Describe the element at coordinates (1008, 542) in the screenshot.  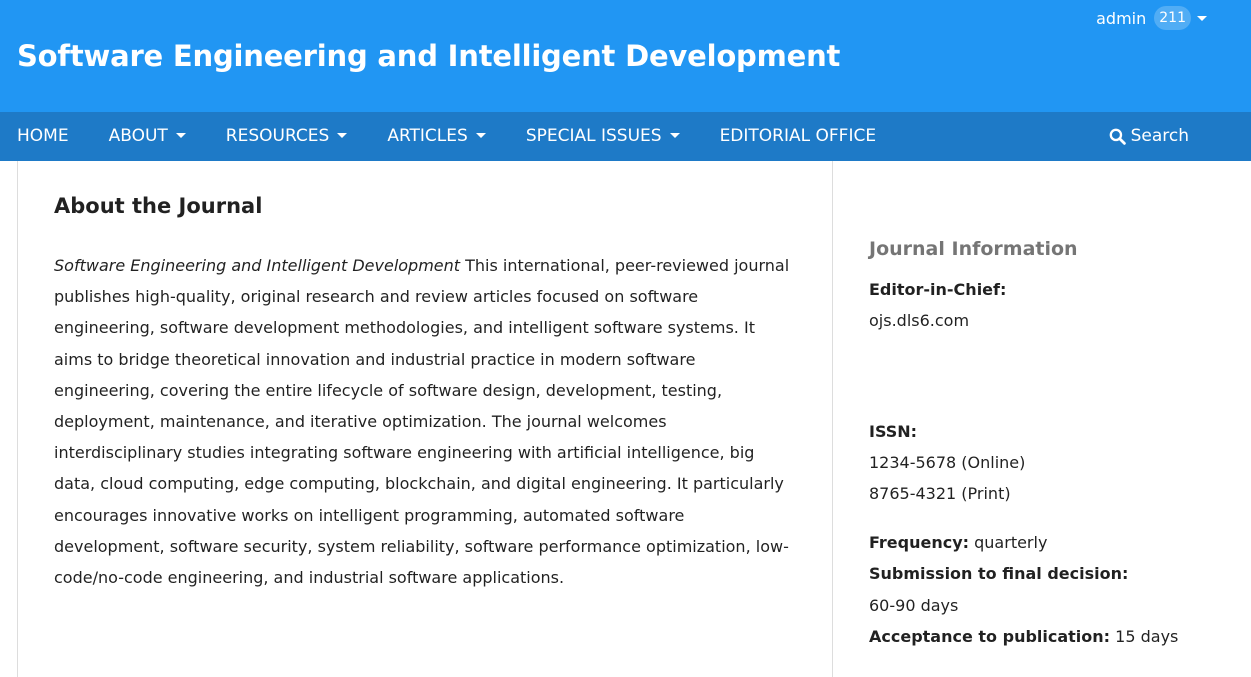
I see `frequency-value: quarterly` at that location.